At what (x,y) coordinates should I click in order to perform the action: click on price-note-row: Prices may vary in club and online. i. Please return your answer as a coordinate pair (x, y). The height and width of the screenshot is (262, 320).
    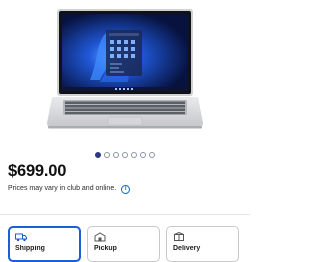
    Looking at the image, I should click on (69, 189).